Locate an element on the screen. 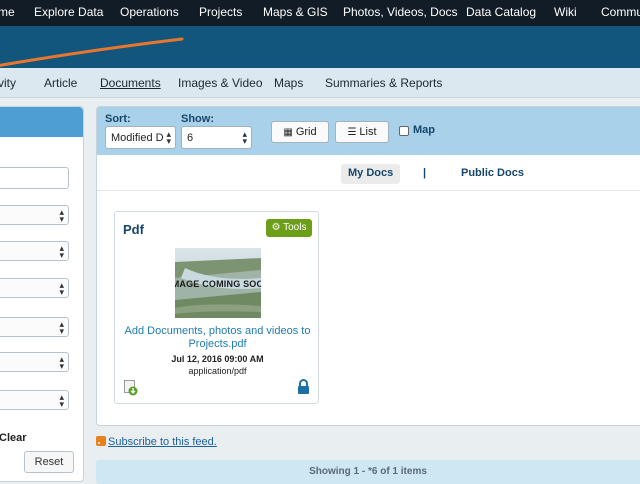 This screenshot has width=640, height=484. subscribe-feed-label: Subscribe to this feed. is located at coordinates (162, 442).